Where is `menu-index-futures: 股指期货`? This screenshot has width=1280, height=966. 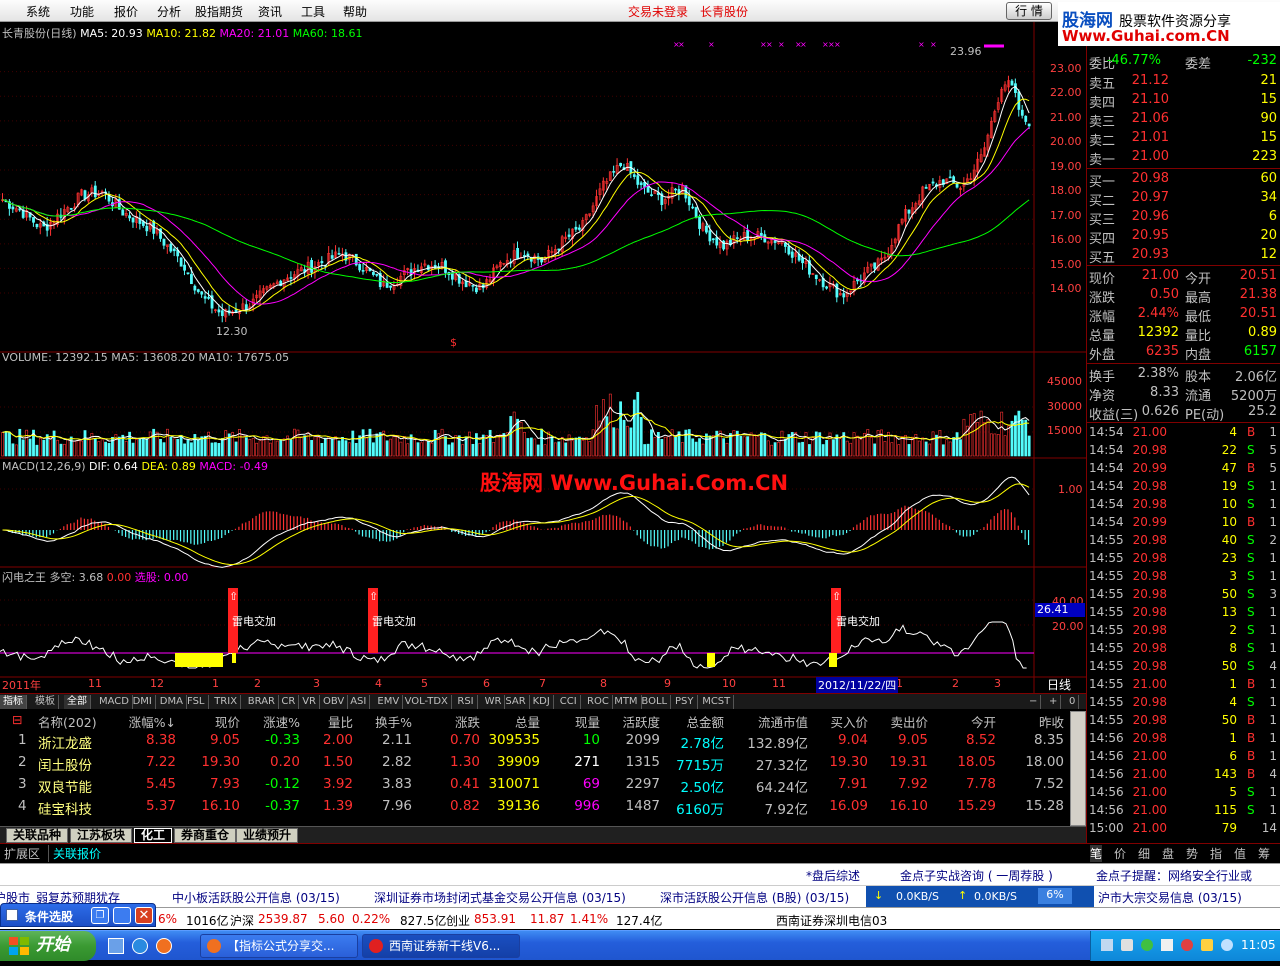
menu-index-futures: 股指期货 is located at coordinates (219, 11).